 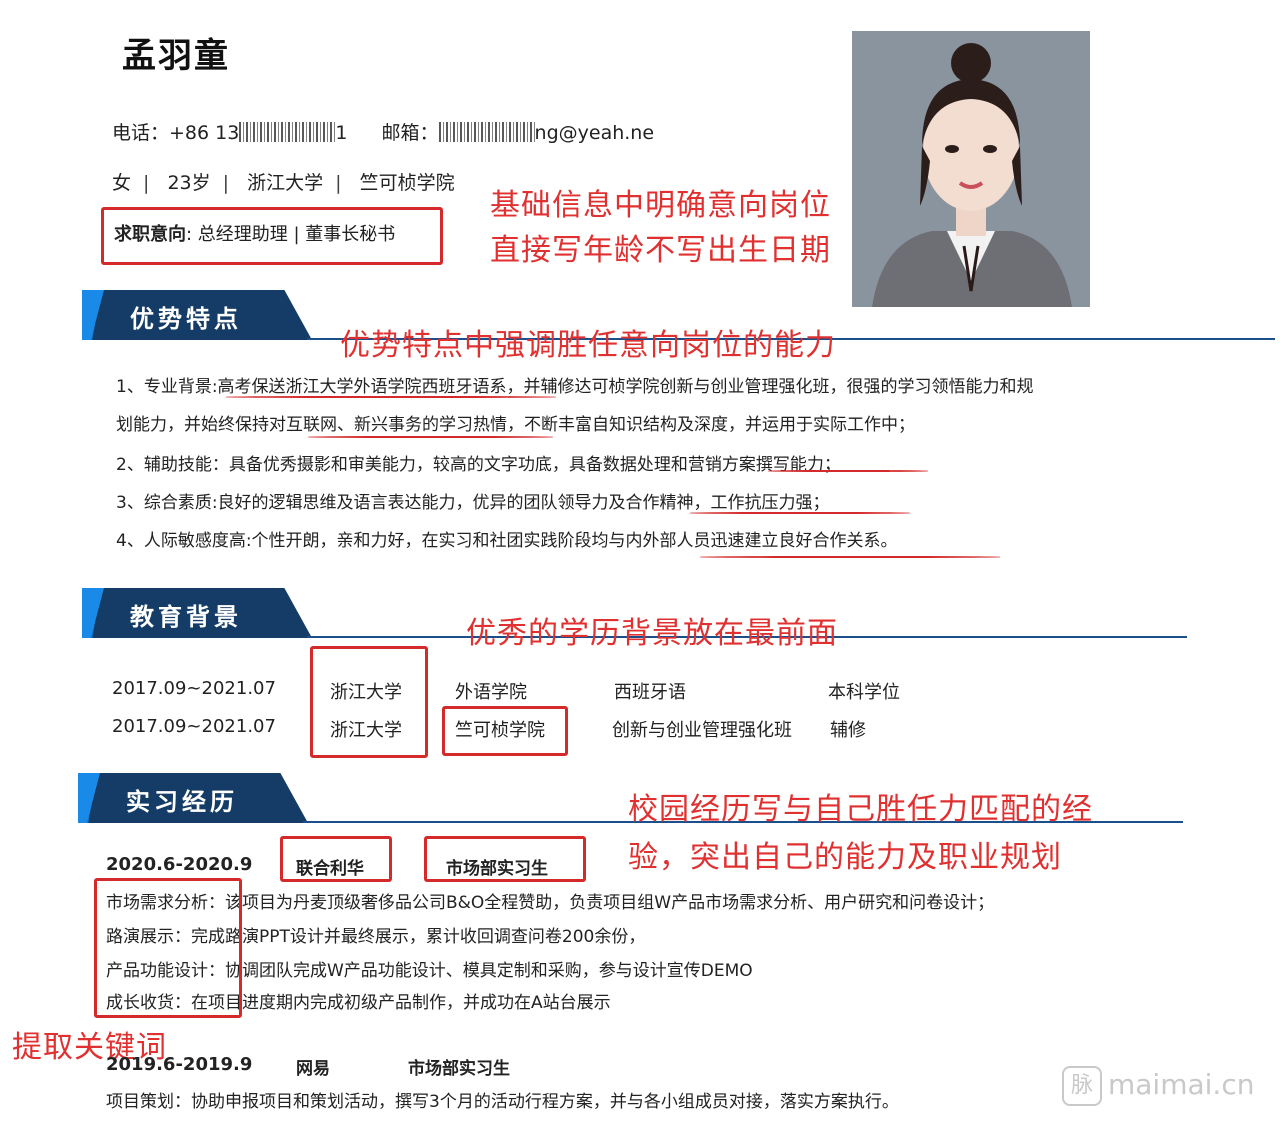 I want to click on watermark-text: maimai.cn, so click(x=1181, y=1084).